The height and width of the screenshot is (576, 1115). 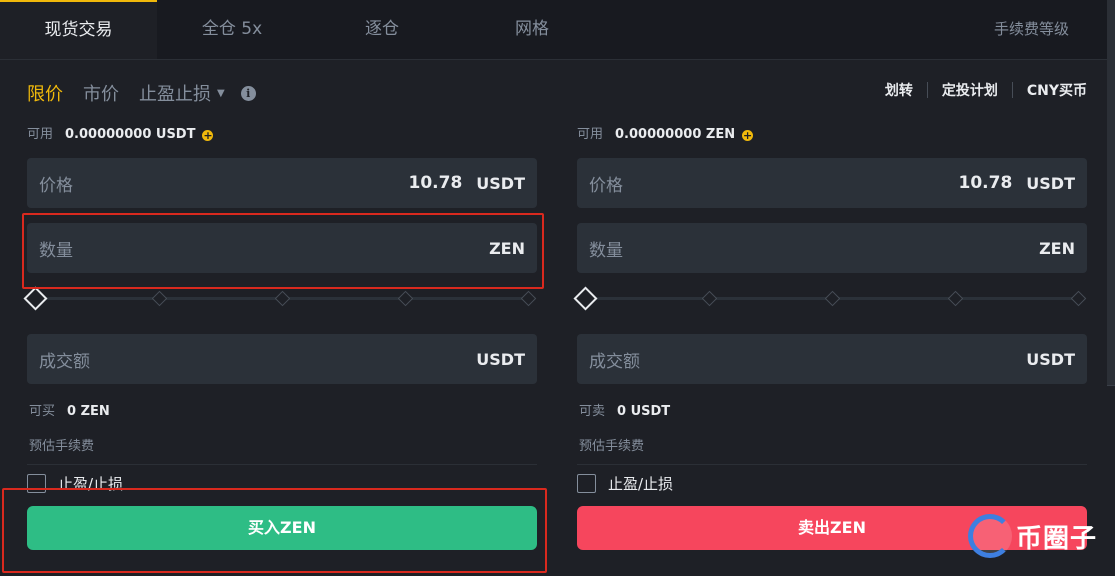 I want to click on sell-price-input: 价格 10.78 USDT, so click(x=832, y=183).